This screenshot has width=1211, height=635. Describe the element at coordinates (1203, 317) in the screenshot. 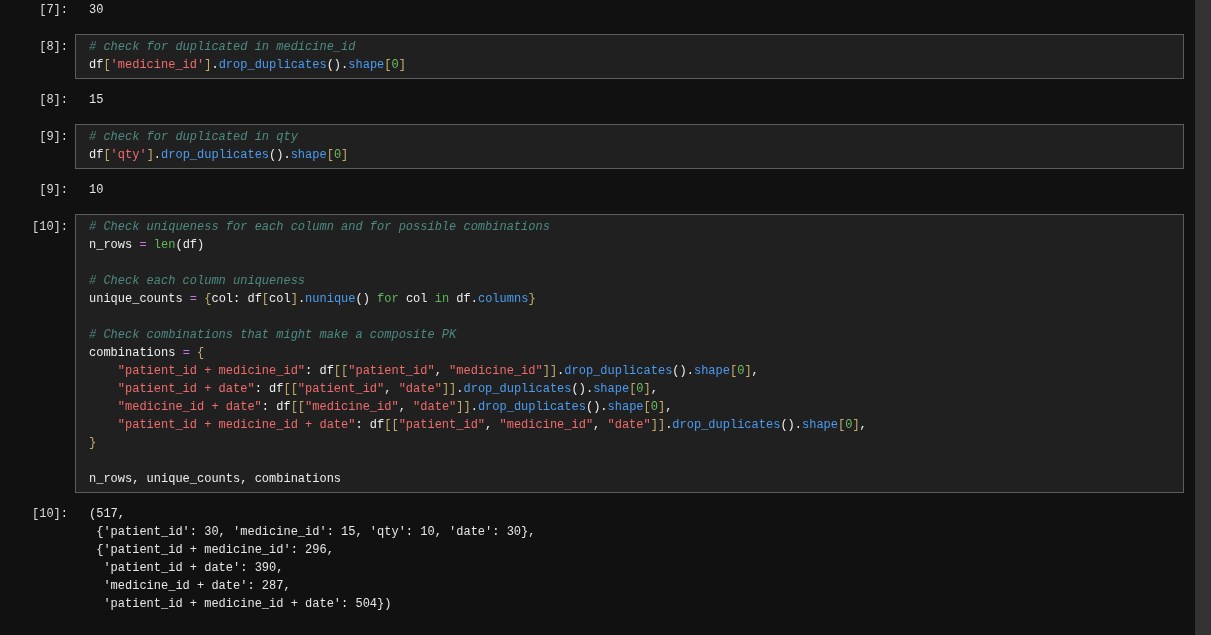

I see `scrollbar` at that location.